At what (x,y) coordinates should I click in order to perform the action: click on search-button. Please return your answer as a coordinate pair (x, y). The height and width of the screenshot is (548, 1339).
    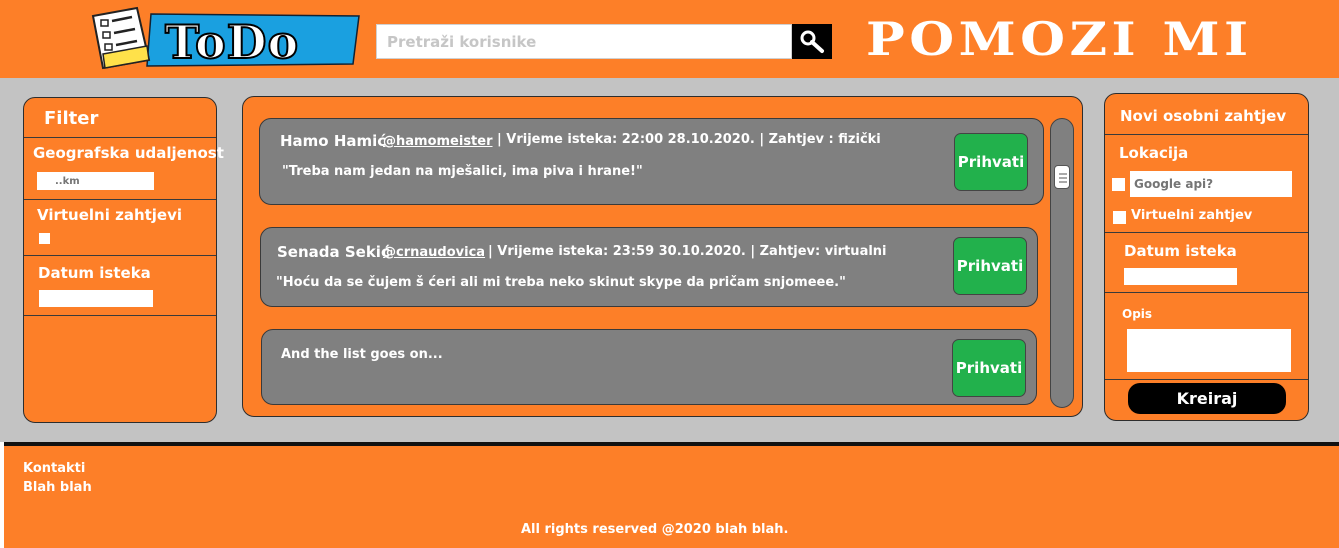
    Looking at the image, I should click on (812, 41).